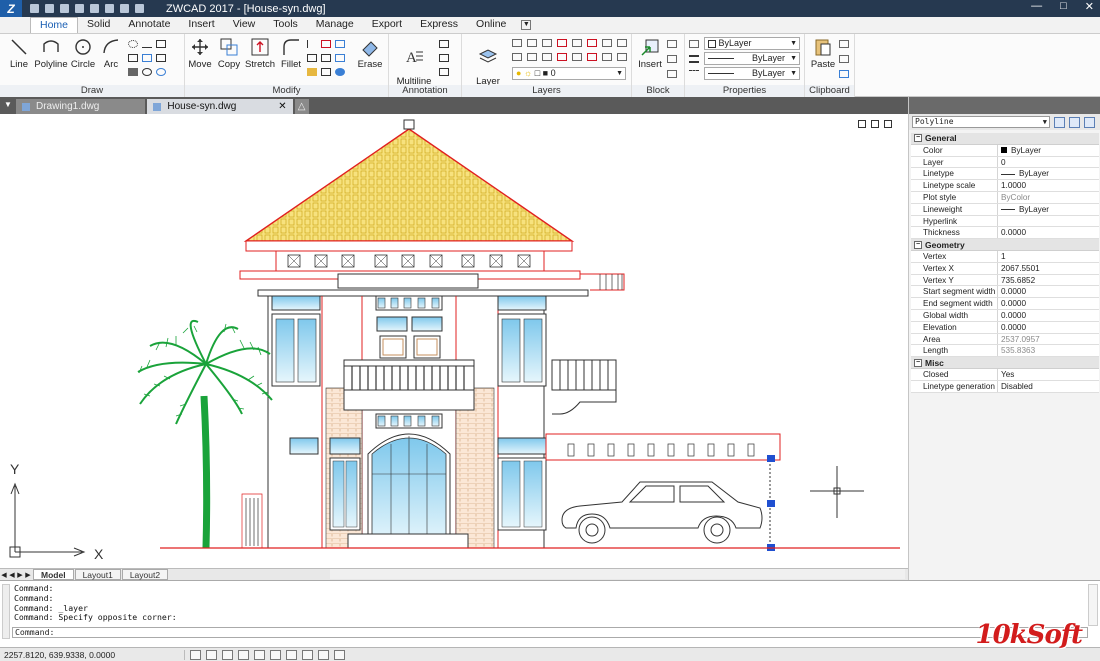 Image resolution: width=1100 pixels, height=661 pixels. Describe the element at coordinates (672, 59) in the screenshot. I see `edit-block-icon` at that location.